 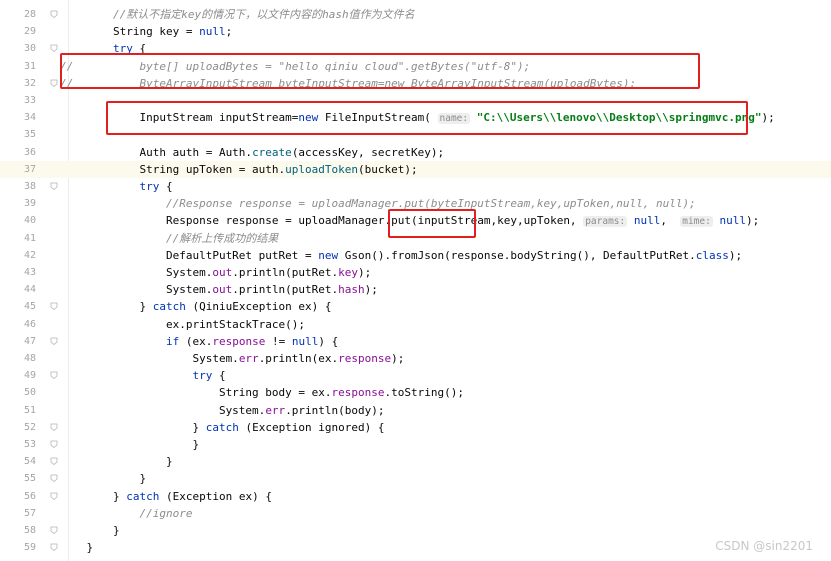 I want to click on code-text: ex.printStackTrace();, so click(x=182, y=324).